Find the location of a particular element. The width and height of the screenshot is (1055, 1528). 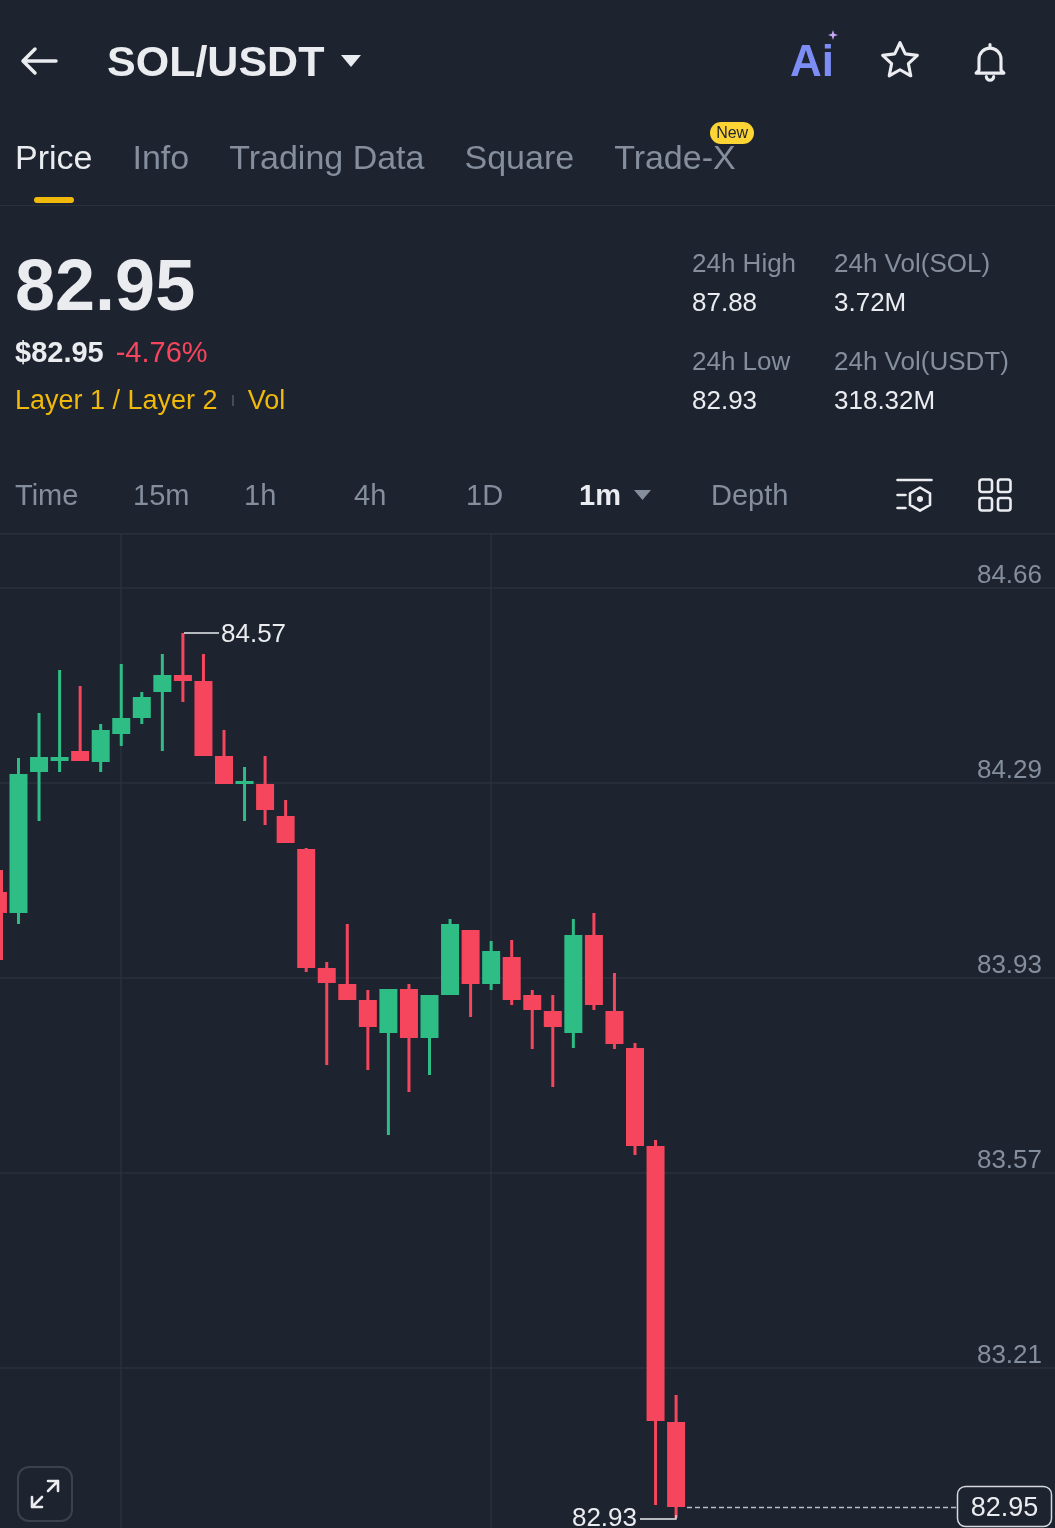

chart-tab: 15m is located at coordinates (161, 494).